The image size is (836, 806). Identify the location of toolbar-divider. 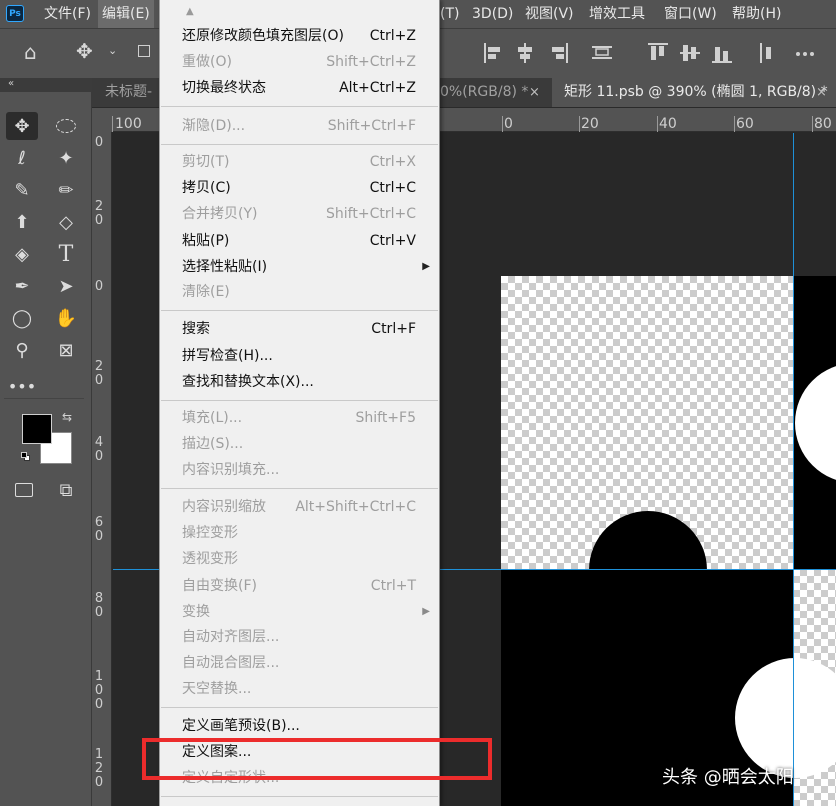
(44, 398).